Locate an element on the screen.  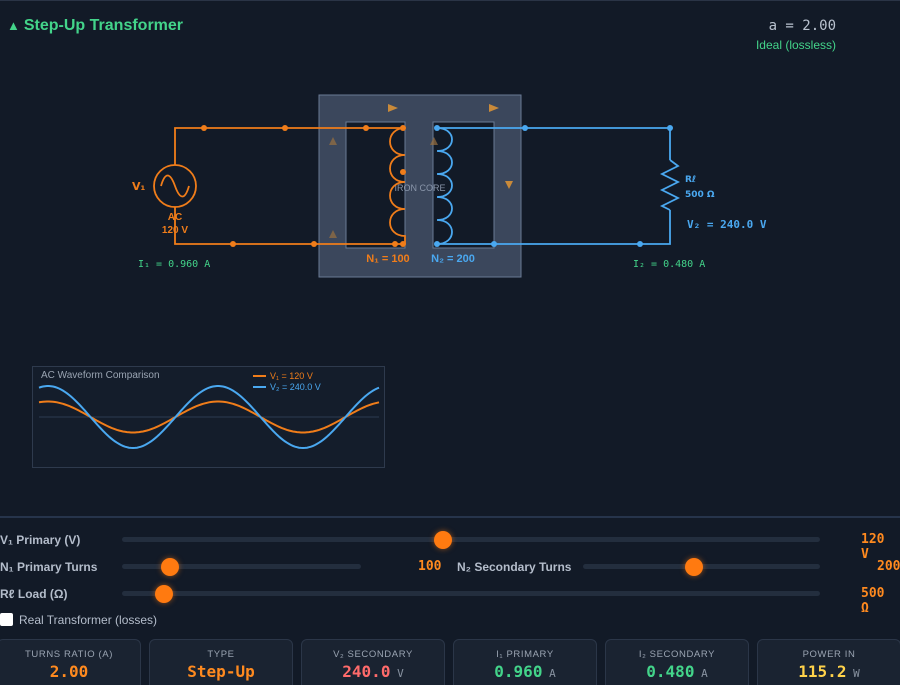
card-label: TYPE is located at coordinates (221, 654).